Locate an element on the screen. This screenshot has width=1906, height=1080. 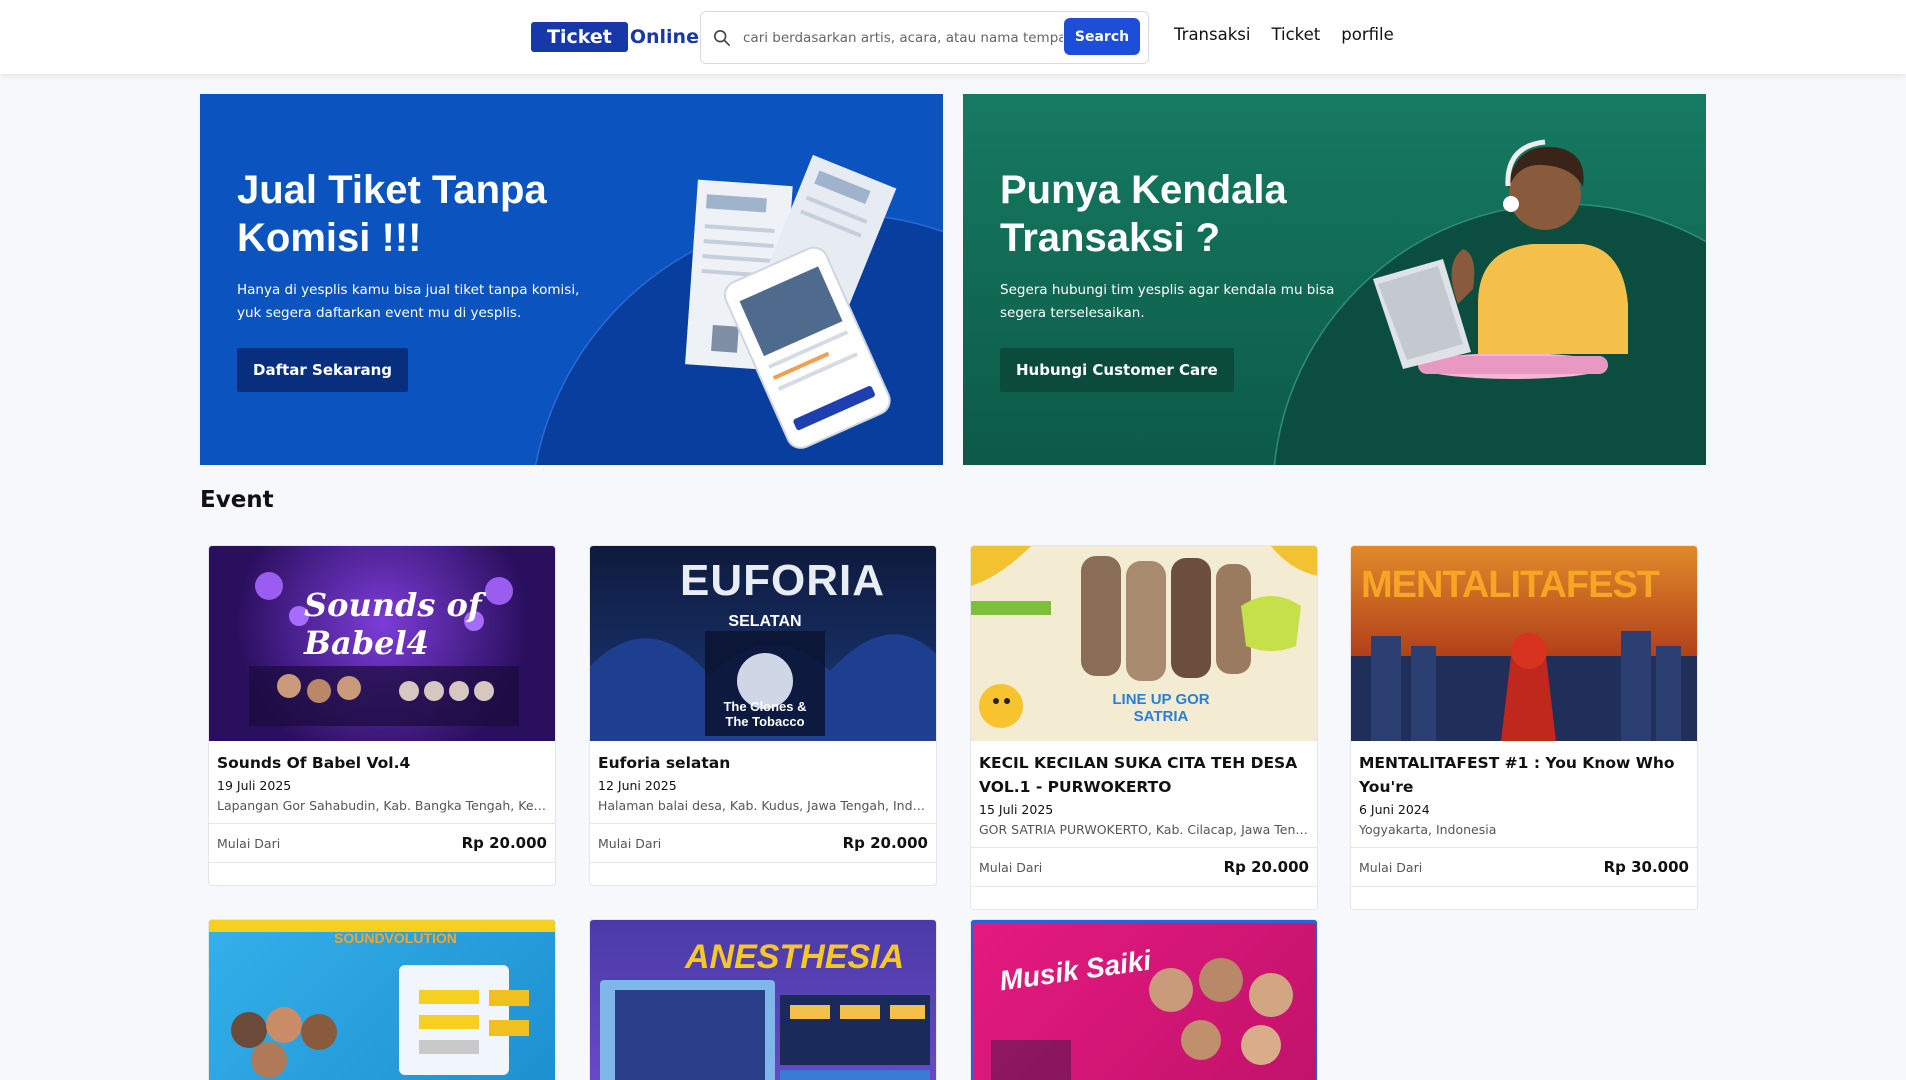
svg-text: SELATAN is located at coordinates (764, 621).